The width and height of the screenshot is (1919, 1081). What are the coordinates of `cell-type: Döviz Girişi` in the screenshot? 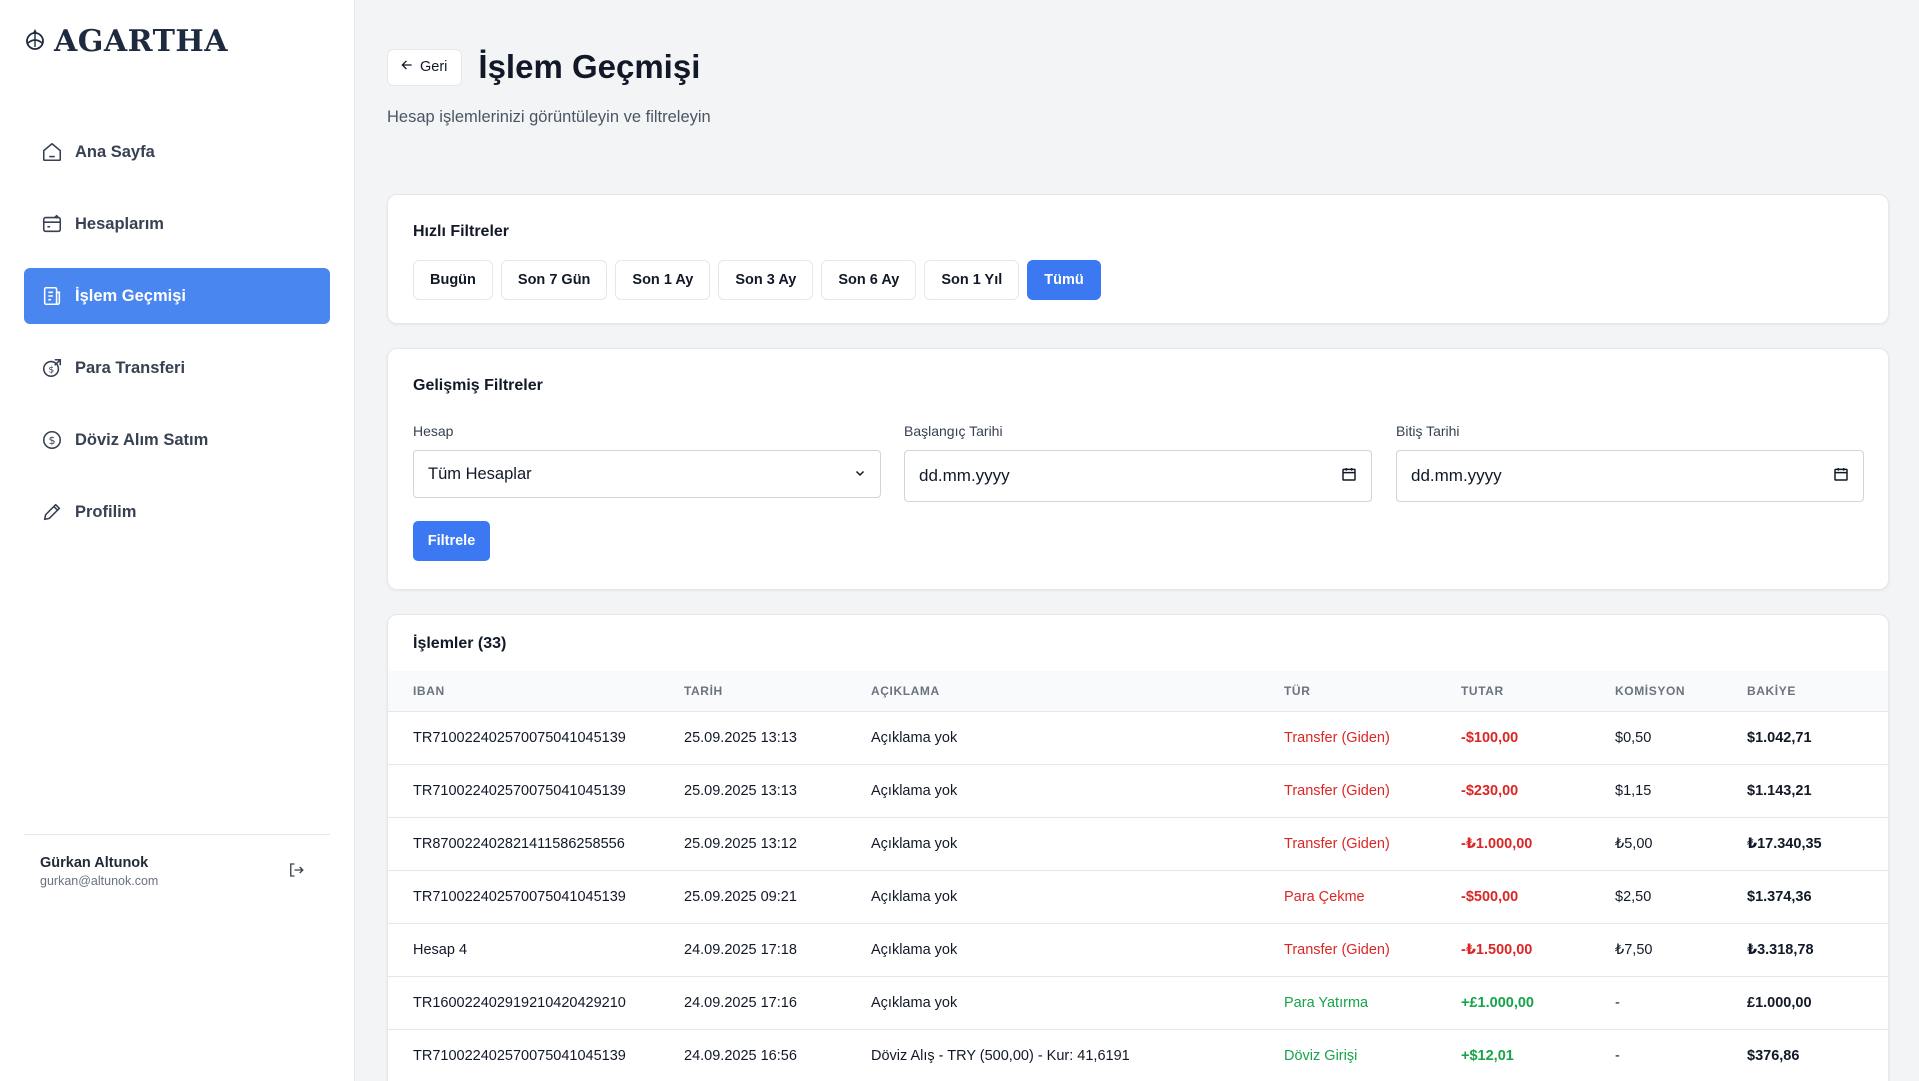 It's located at (1321, 1055).